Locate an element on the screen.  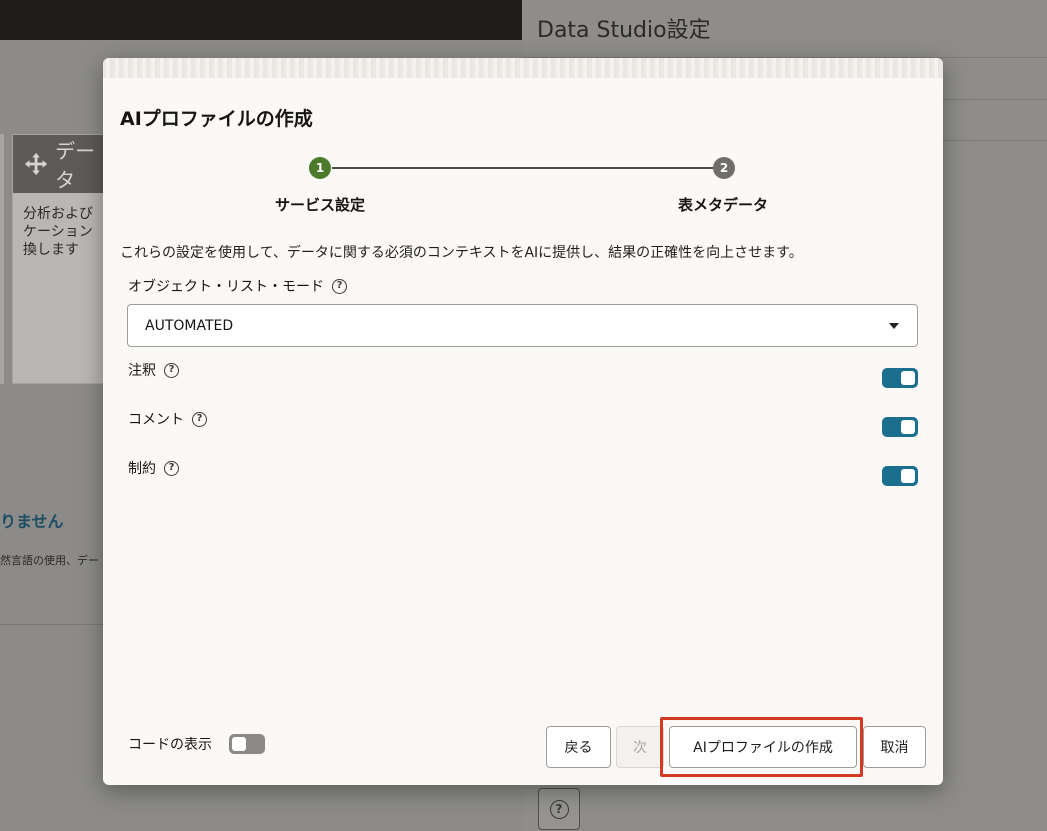
annotations-toggle is located at coordinates (900, 378).